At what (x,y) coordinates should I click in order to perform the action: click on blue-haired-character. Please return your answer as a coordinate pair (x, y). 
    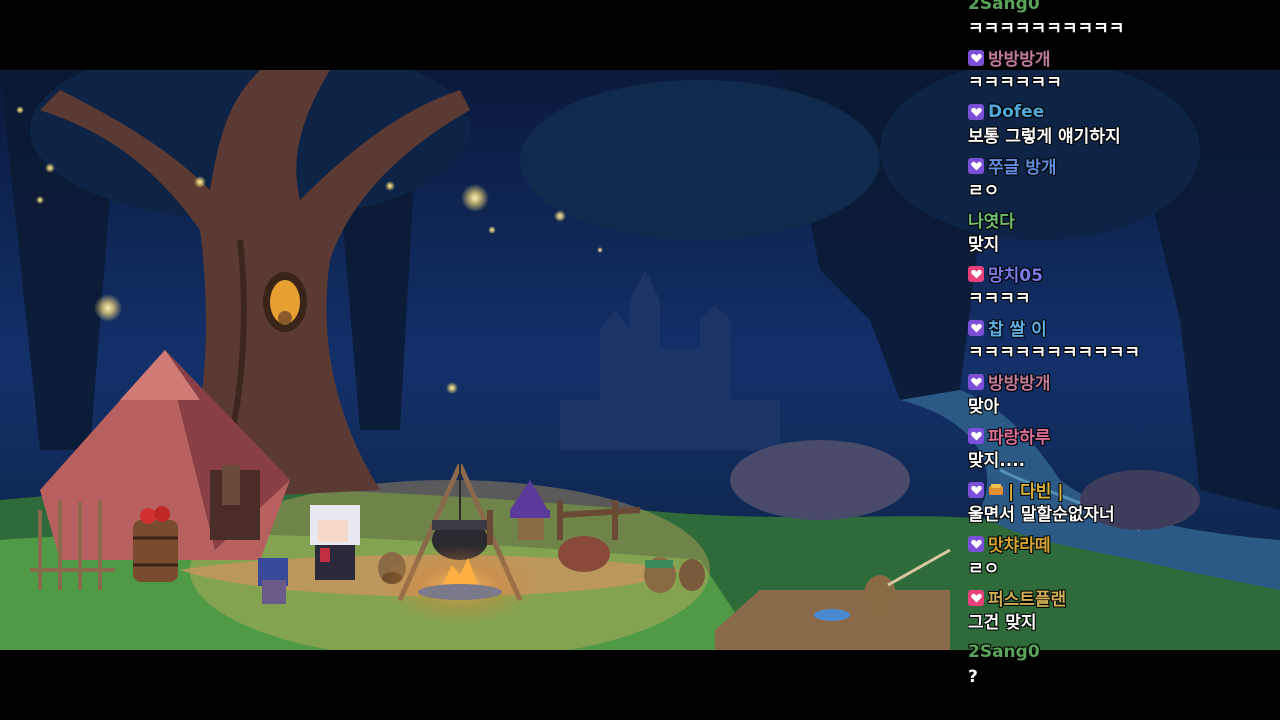
    Looking at the image, I should click on (273, 581).